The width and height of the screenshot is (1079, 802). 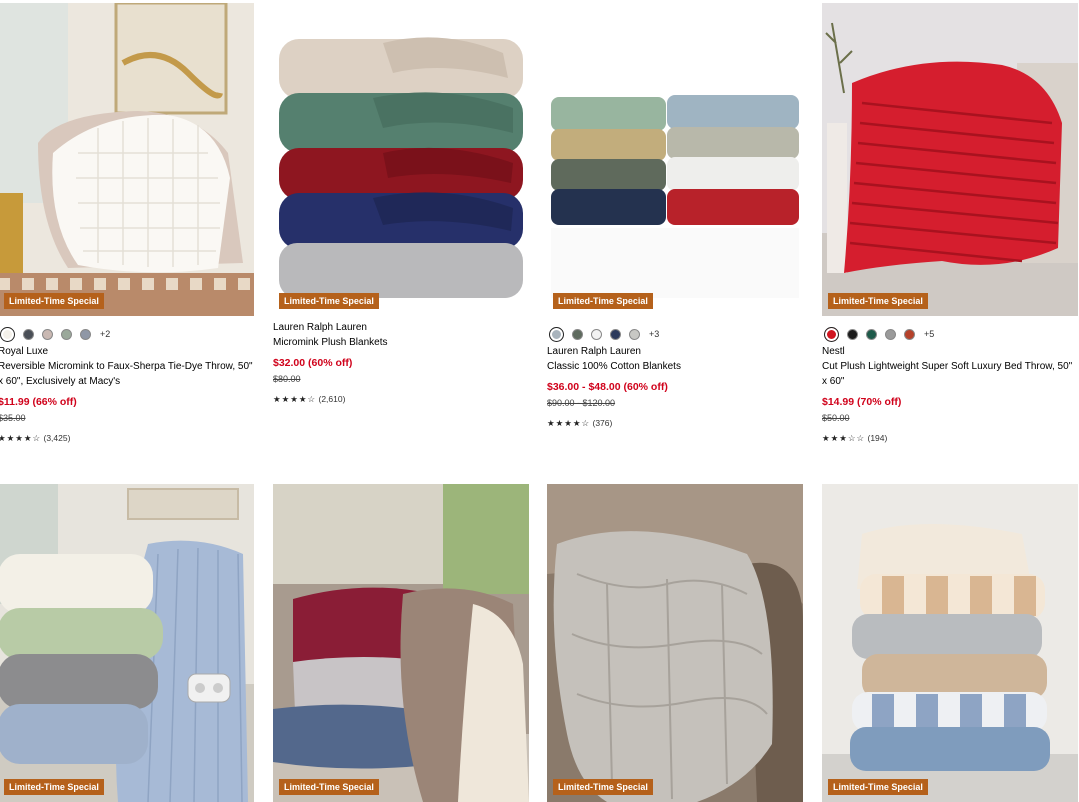 What do you see at coordinates (287, 379) in the screenshot?
I see `original-price: $80.00` at bounding box center [287, 379].